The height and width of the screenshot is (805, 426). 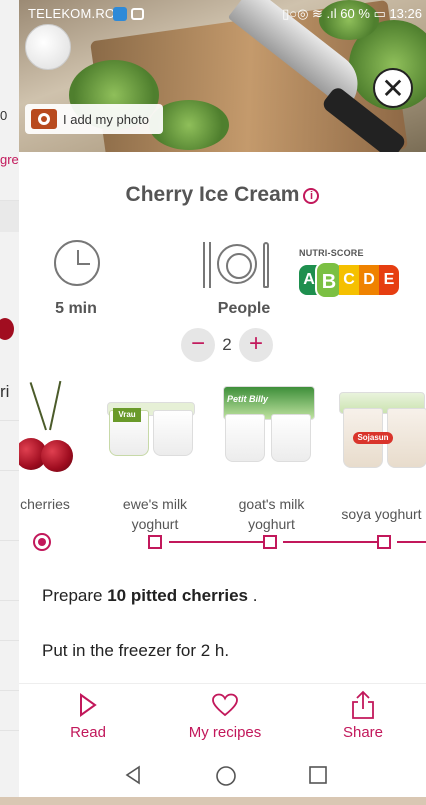 What do you see at coordinates (7, 329) in the screenshot?
I see `cherry-thumbnail` at bounding box center [7, 329].